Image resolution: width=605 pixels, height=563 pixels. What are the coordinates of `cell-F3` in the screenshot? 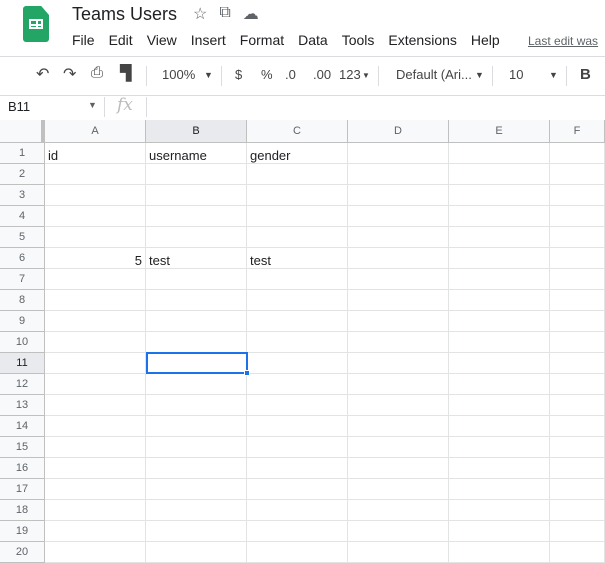 It's located at (577, 195).